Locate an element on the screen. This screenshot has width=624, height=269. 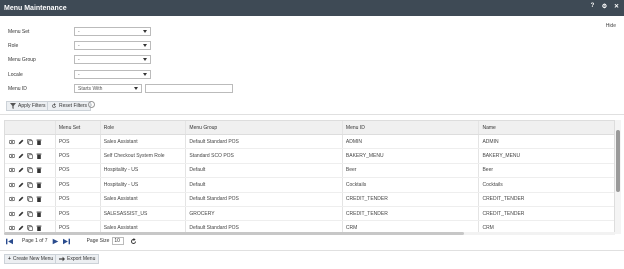
table-row: POS Hospitality - US Default Beer Beer is located at coordinates (309, 171).